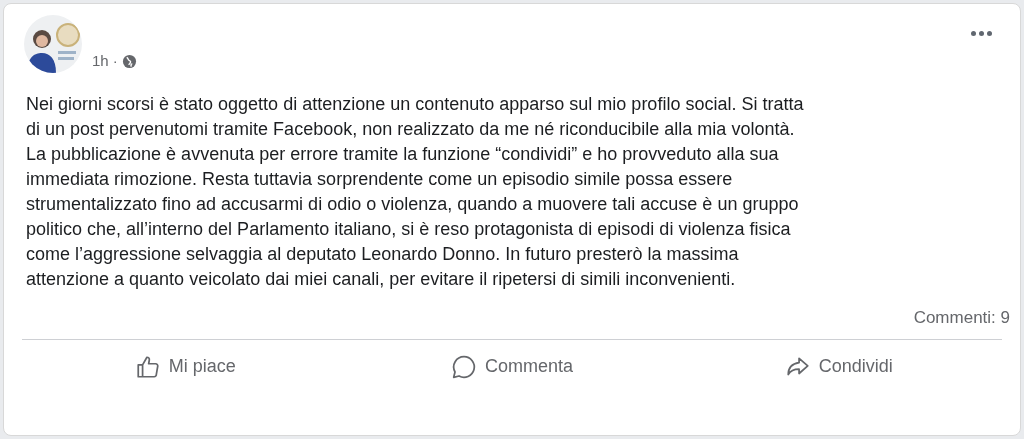  Describe the element at coordinates (129, 61) in the screenshot. I see `globe-icon` at that location.